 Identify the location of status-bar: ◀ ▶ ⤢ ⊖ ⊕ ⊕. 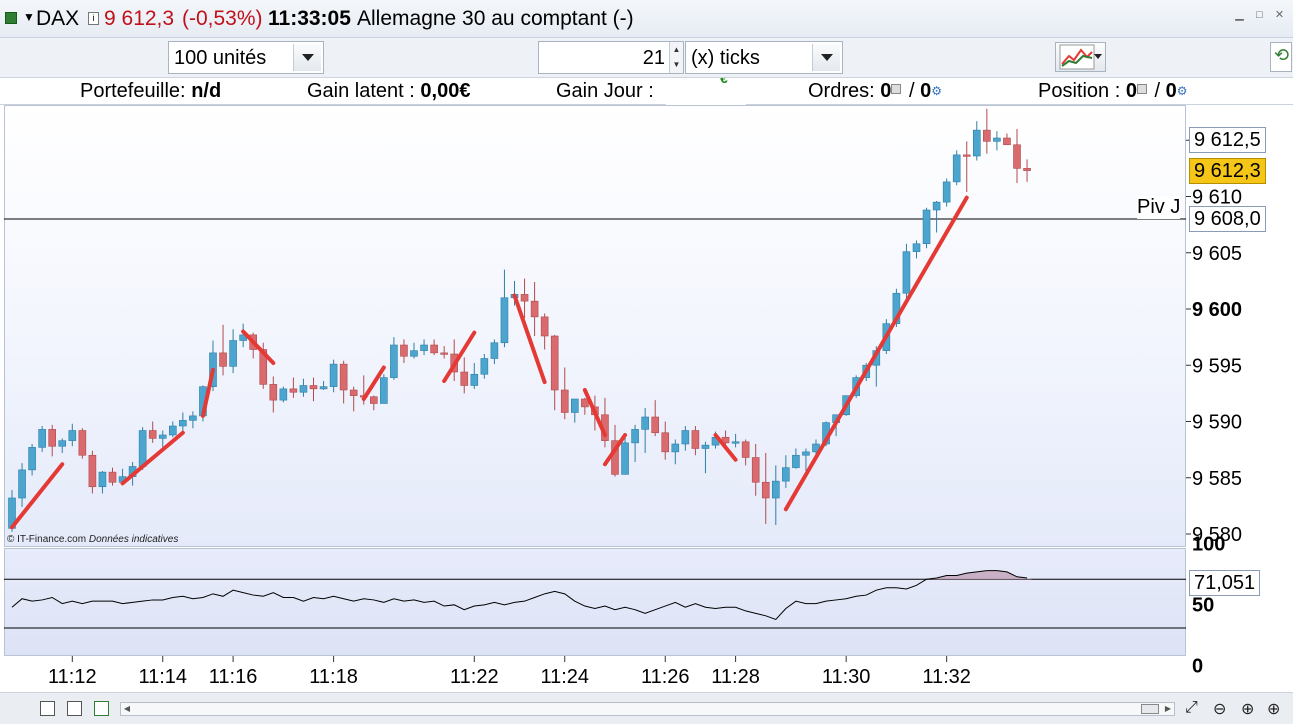
(646, 708).